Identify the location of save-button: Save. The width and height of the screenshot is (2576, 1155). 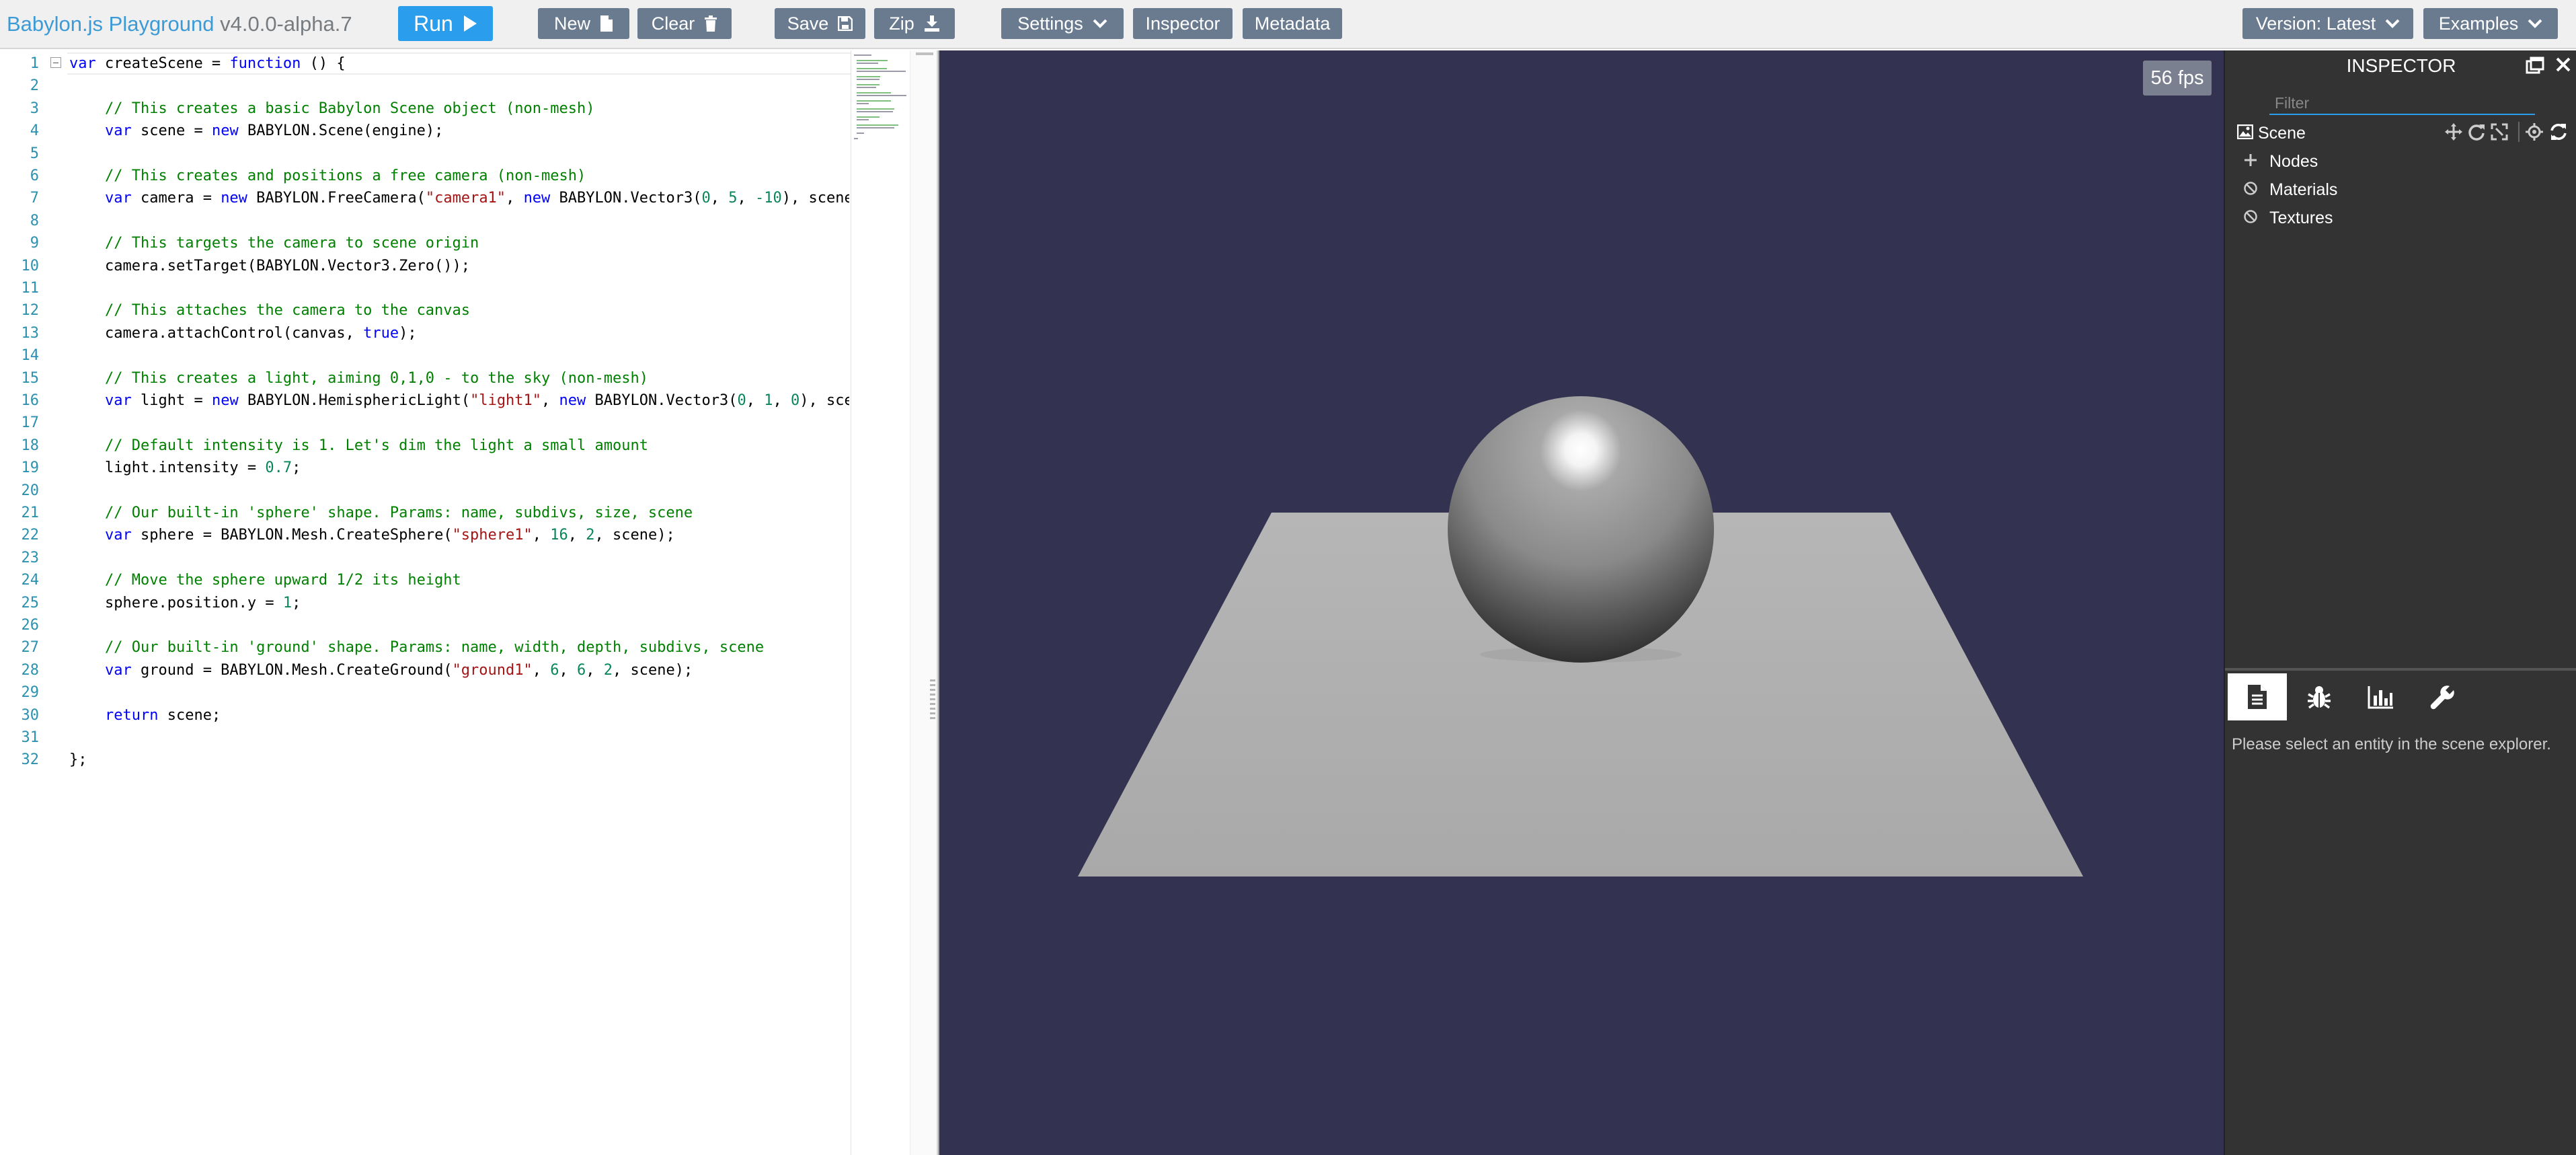
(820, 24).